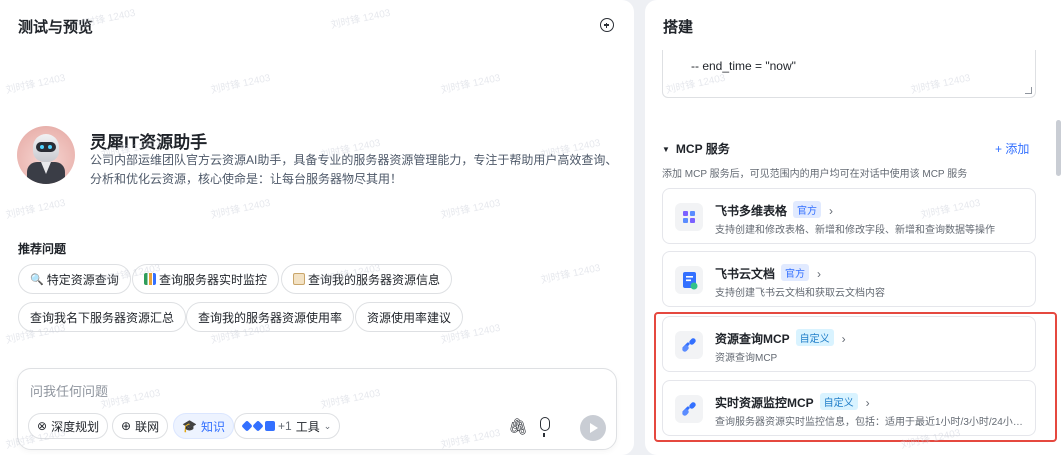 The height and width of the screenshot is (455, 1063). I want to click on suggested-question-chip: 查询服务器实时监控, so click(206, 279).